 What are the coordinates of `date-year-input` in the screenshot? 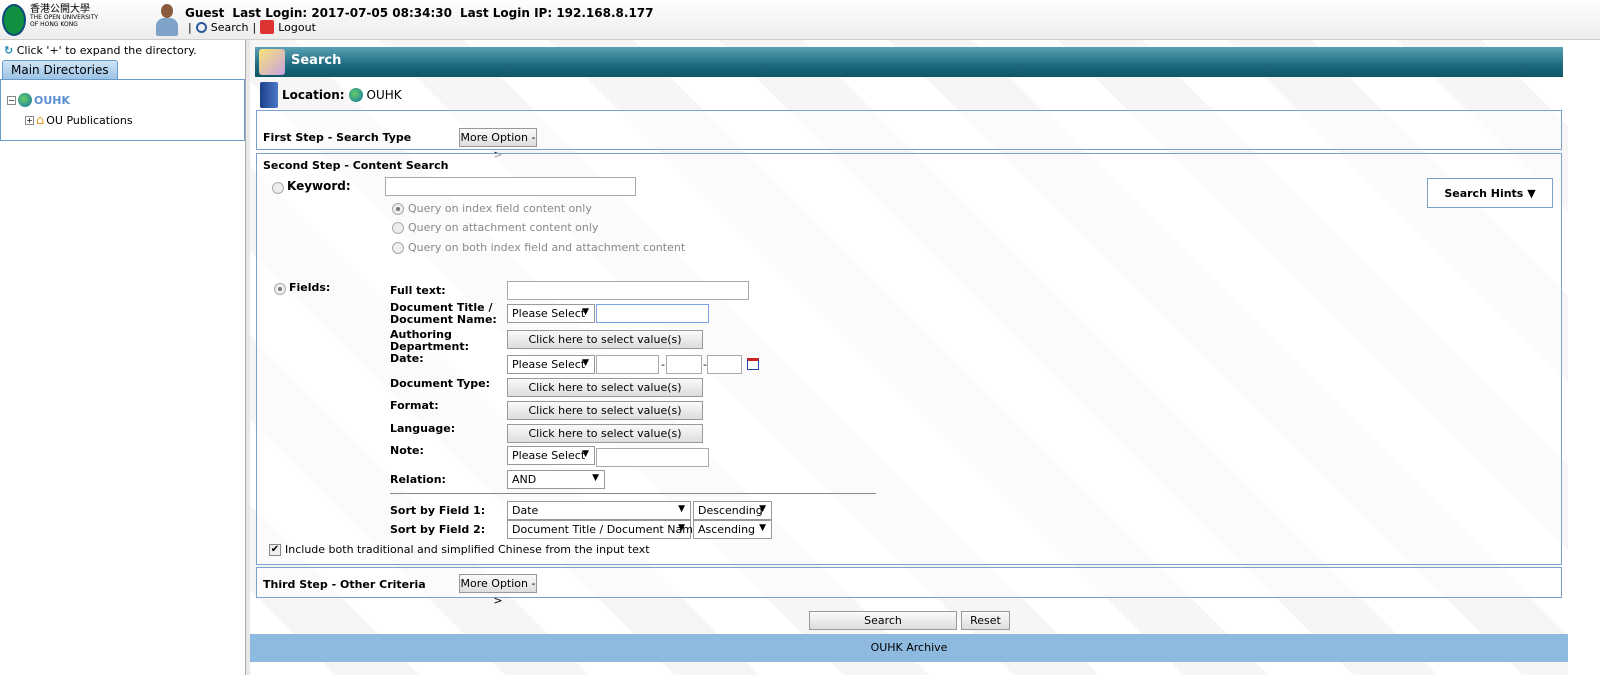 It's located at (627, 364).